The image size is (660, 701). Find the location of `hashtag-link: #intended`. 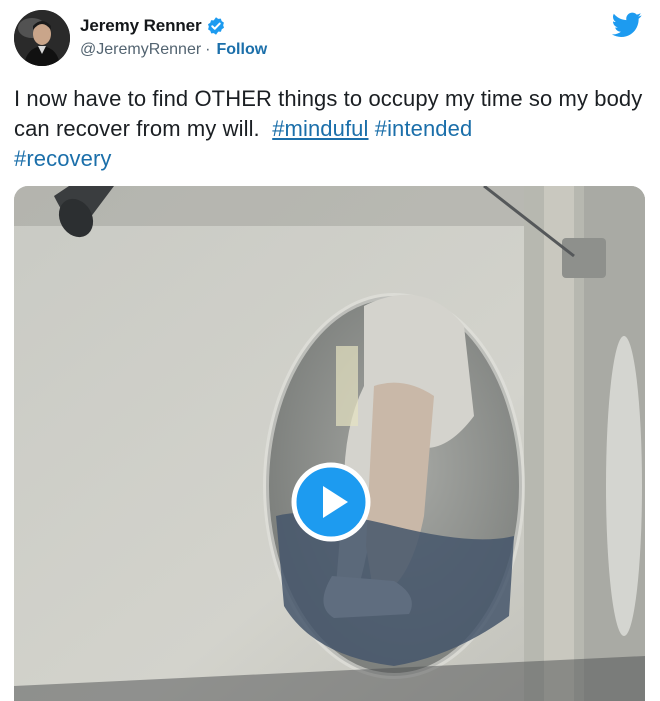

hashtag-link: #intended is located at coordinates (424, 128).